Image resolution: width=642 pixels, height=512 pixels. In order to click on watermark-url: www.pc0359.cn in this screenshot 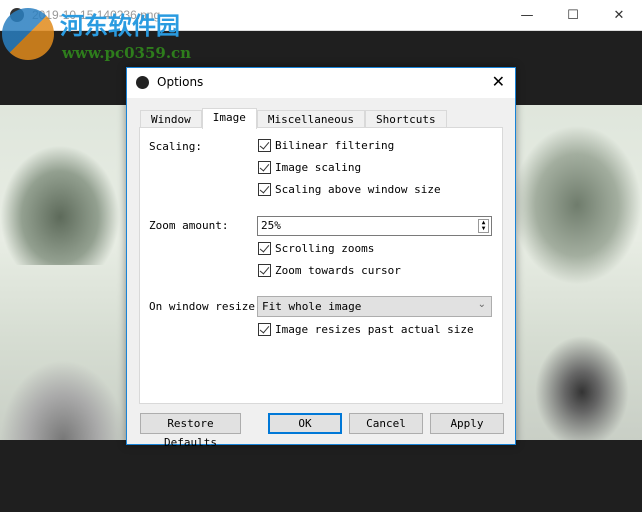, I will do `click(127, 53)`.